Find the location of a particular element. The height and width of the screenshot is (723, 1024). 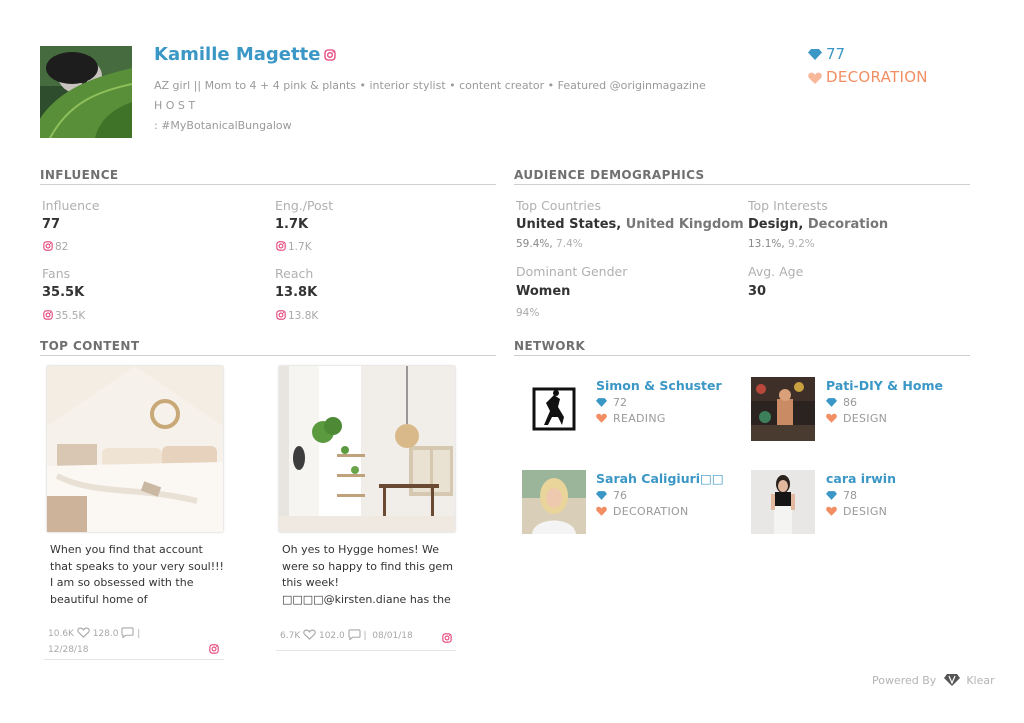

section-top-content-title: TOP CONTENT is located at coordinates (268, 347).